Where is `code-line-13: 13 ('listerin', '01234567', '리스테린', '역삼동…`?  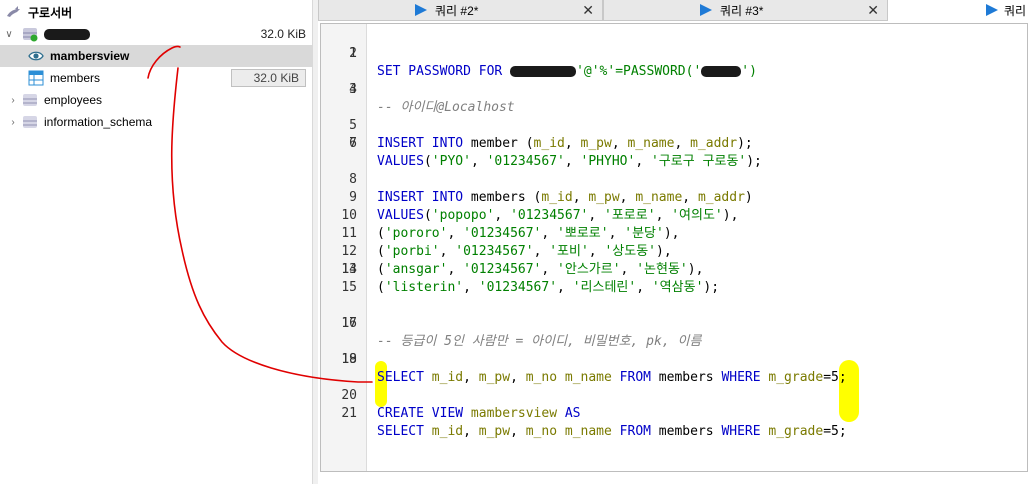
code-line-13: 13 ('listerin', '01234567', '리스테린', '역삼동… is located at coordinates (530, 278).